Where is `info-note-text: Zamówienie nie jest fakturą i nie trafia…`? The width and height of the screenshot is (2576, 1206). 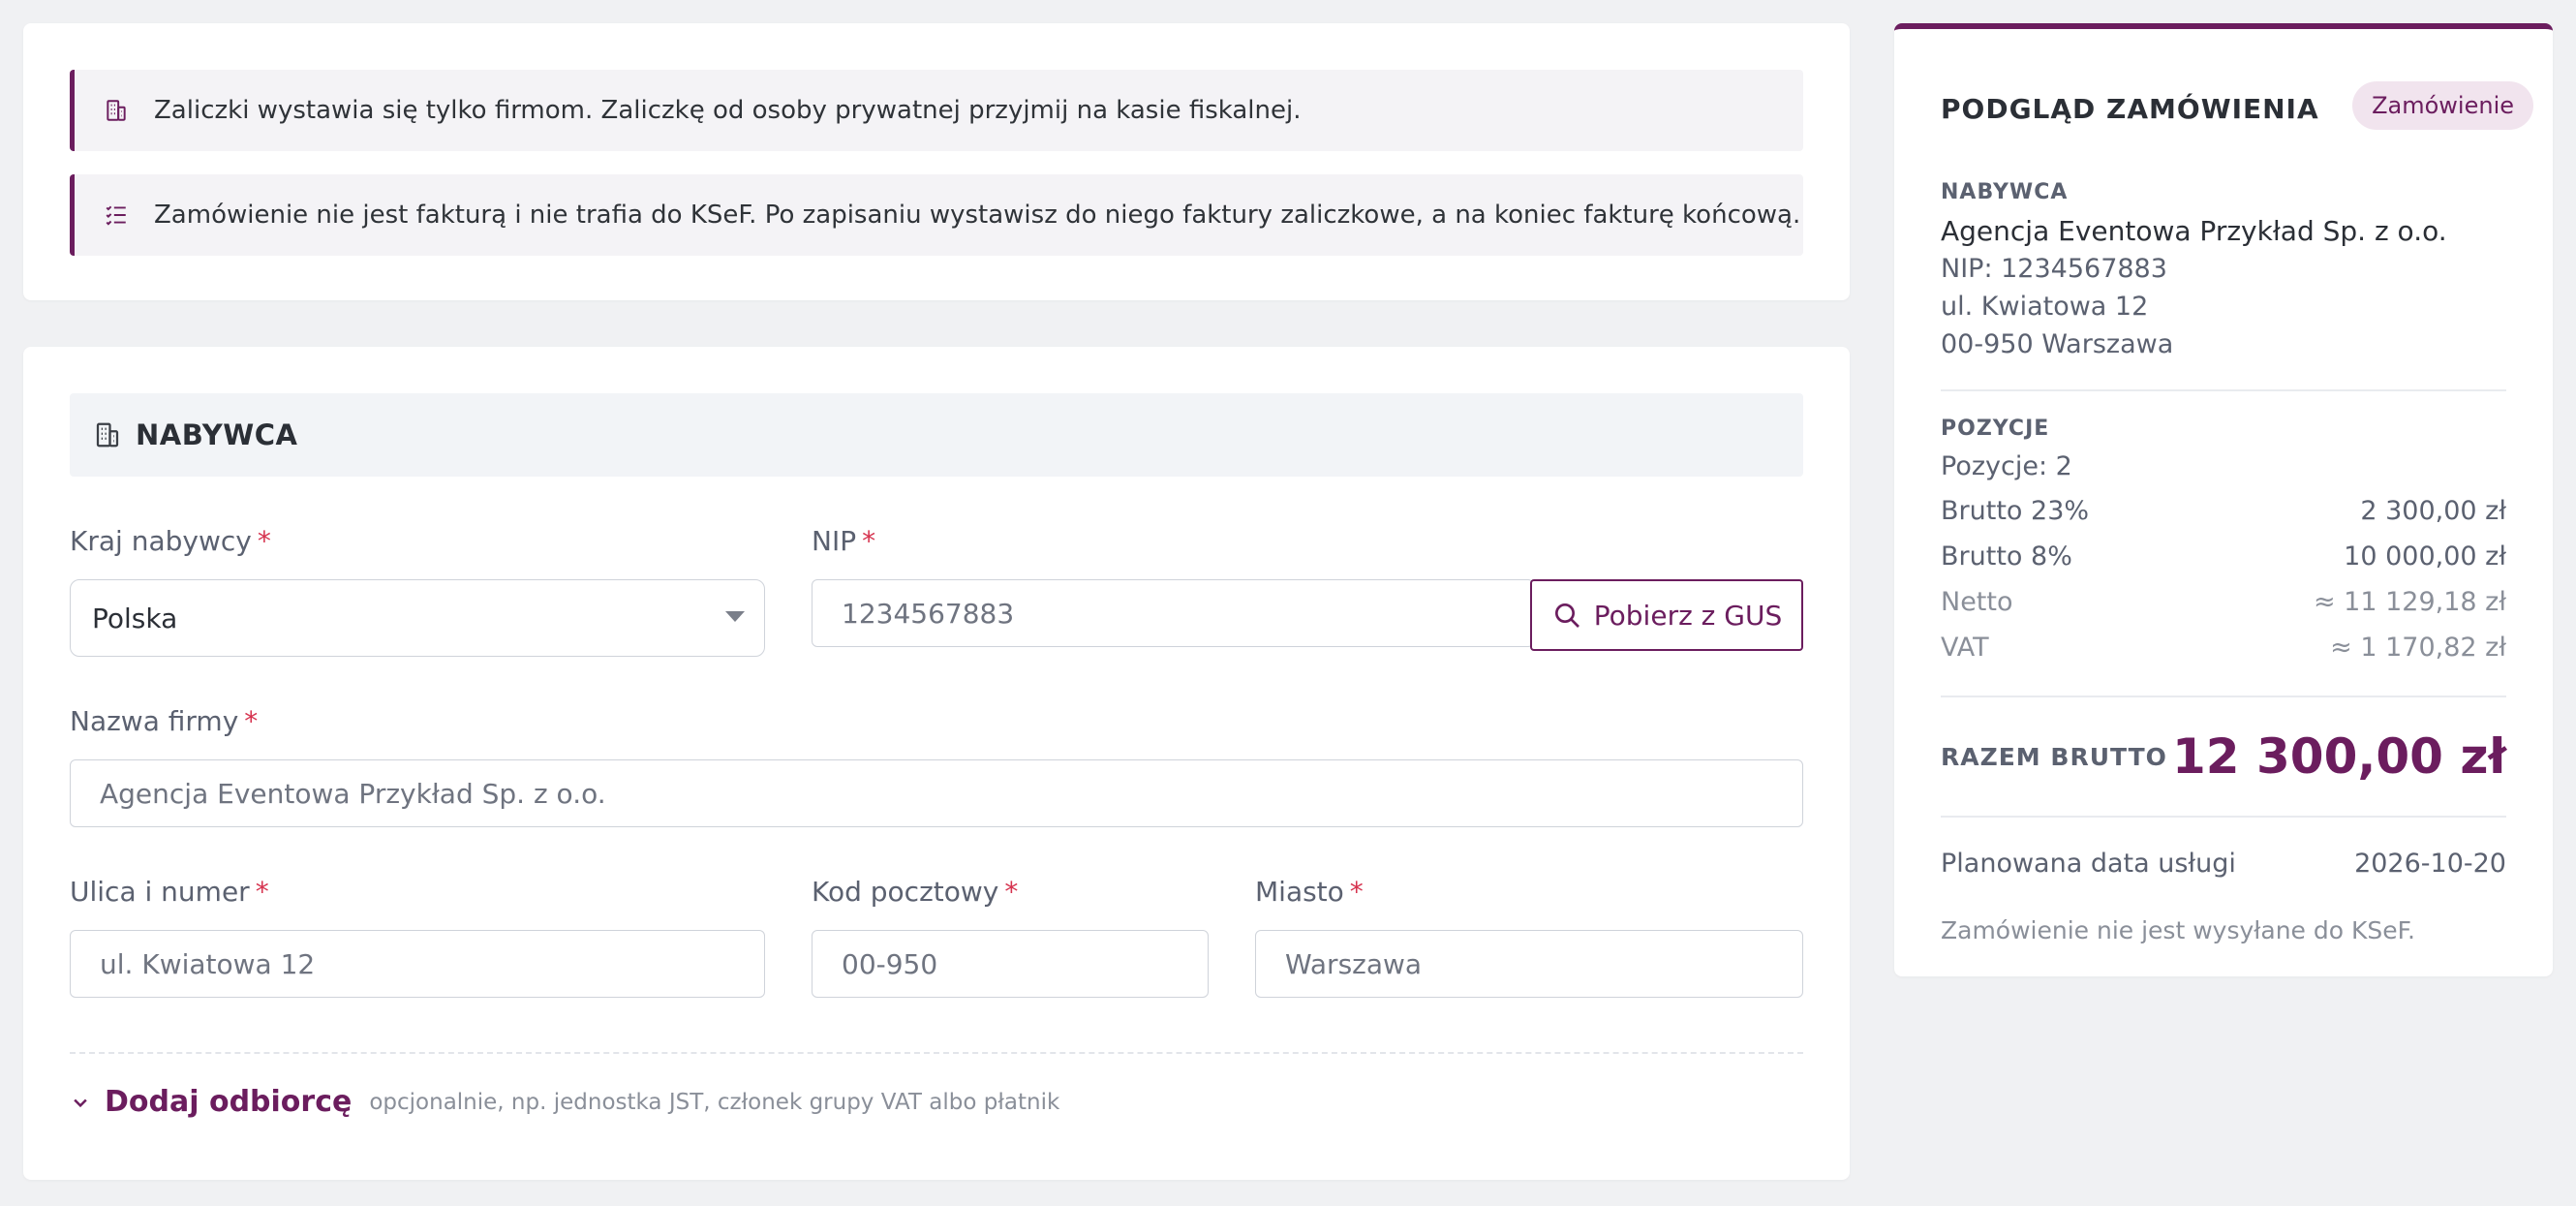
info-note-text: Zamówienie nie jest fakturą i nie trafia… is located at coordinates (977, 215).